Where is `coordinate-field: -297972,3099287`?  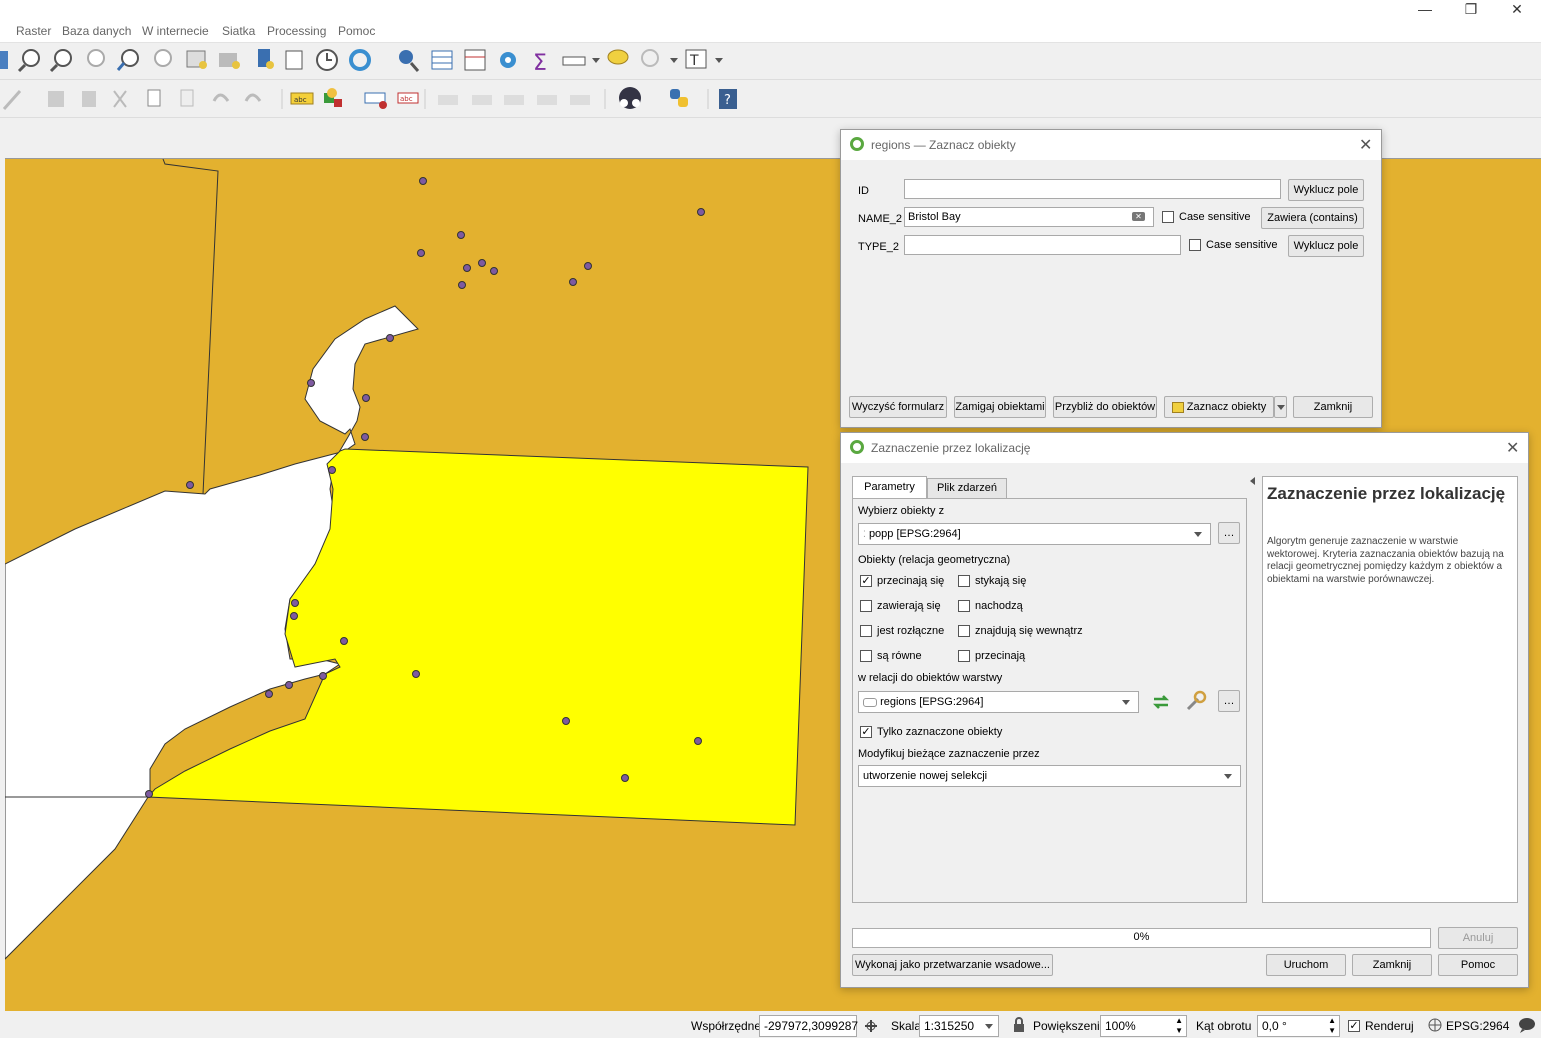 coordinate-field: -297972,3099287 is located at coordinates (808, 1026).